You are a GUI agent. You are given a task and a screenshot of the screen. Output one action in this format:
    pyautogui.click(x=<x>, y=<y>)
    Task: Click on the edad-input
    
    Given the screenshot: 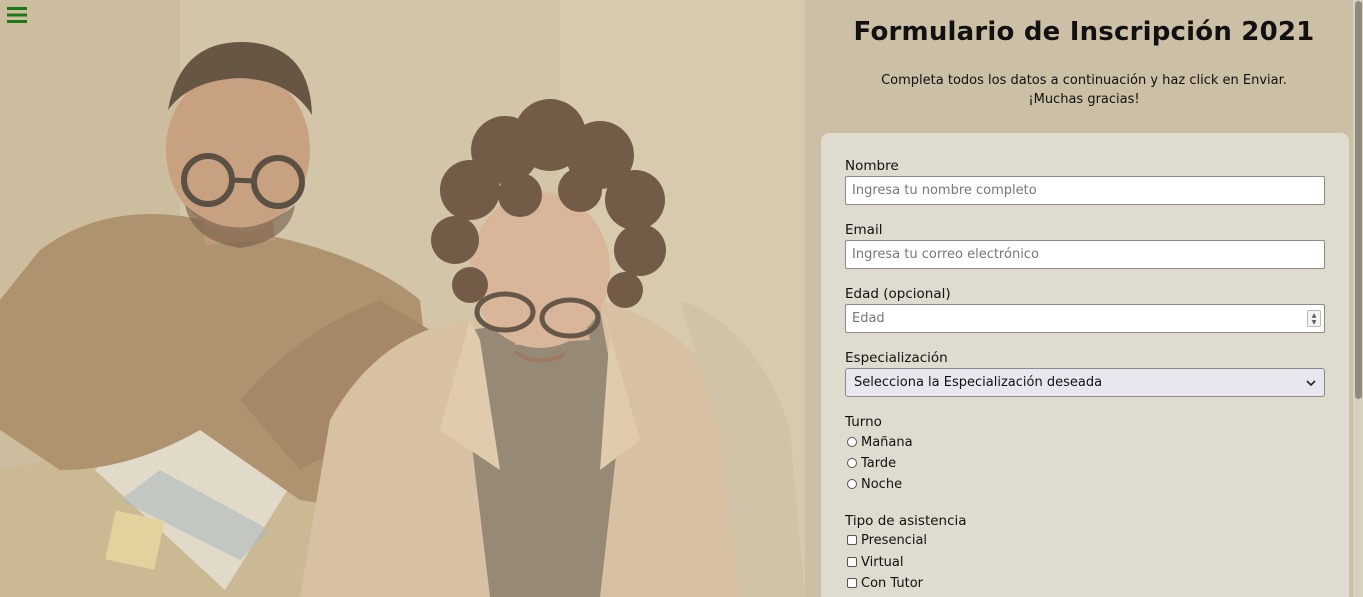 What is the action you would take?
    pyautogui.click(x=1085, y=318)
    